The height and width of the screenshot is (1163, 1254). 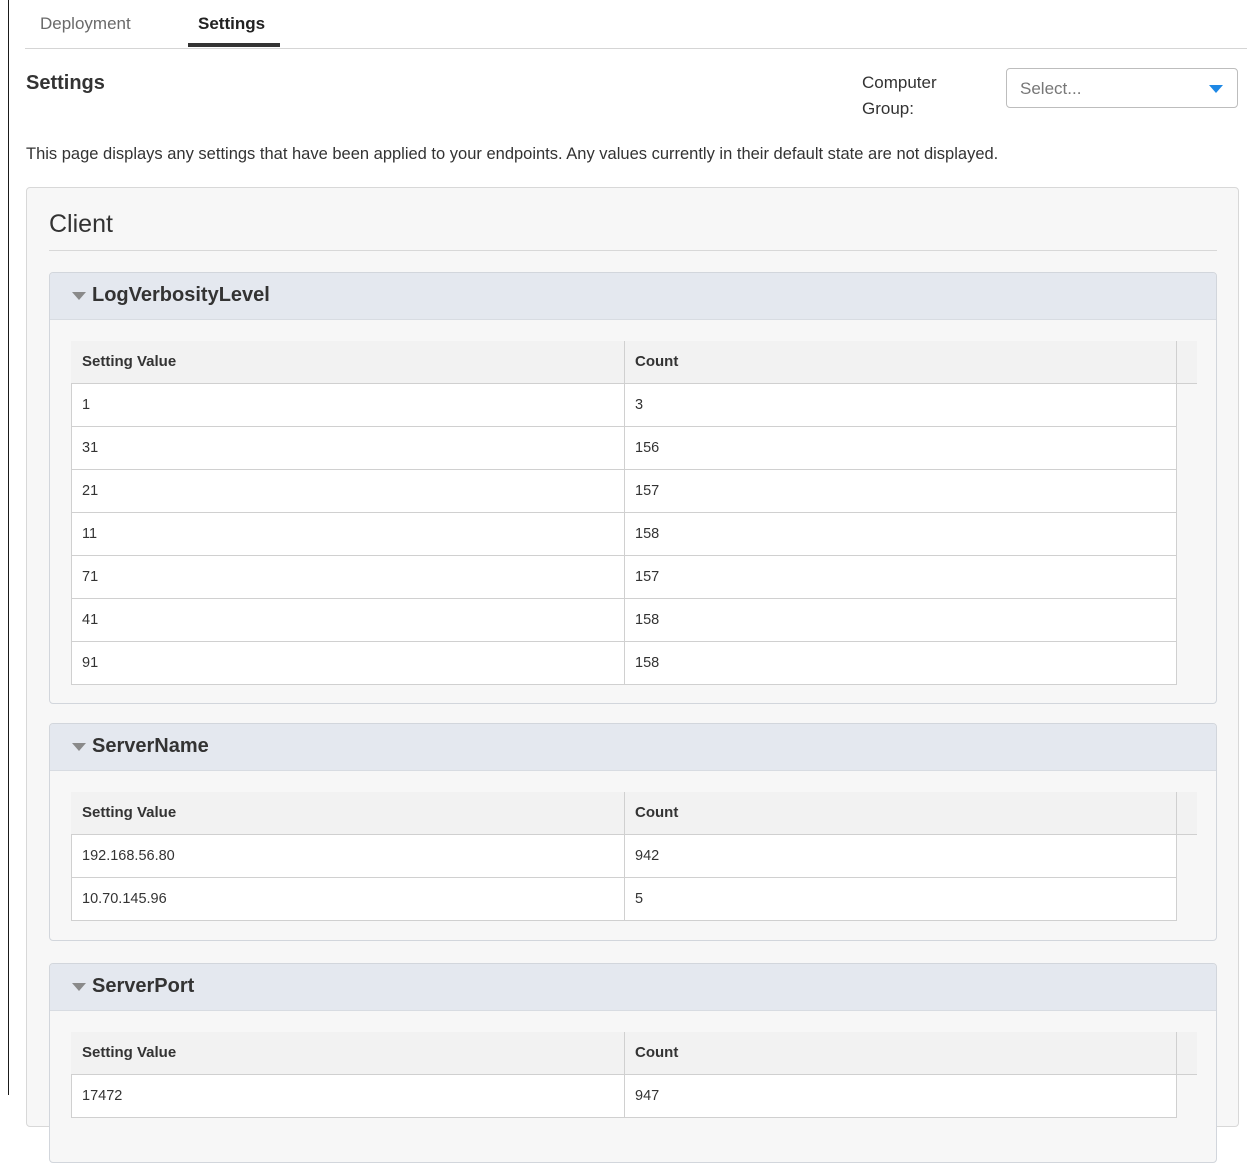 What do you see at coordinates (90, 534) in the screenshot?
I see `setting-value-cell: 11` at bounding box center [90, 534].